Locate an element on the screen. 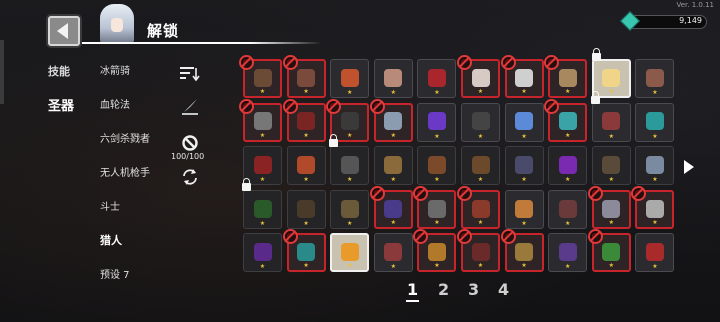 Image resolution: width=720 pixels, height=322 pixels. ban-icon is located at coordinates (190, 143).